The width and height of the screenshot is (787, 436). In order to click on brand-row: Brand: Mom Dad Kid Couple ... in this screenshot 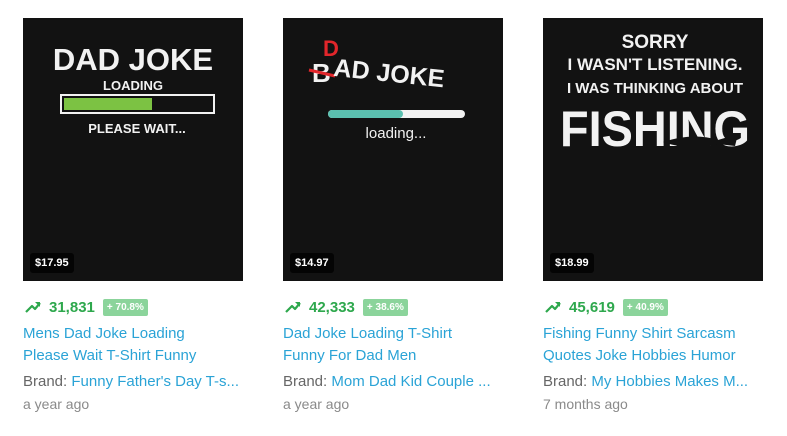, I will do `click(393, 381)`.